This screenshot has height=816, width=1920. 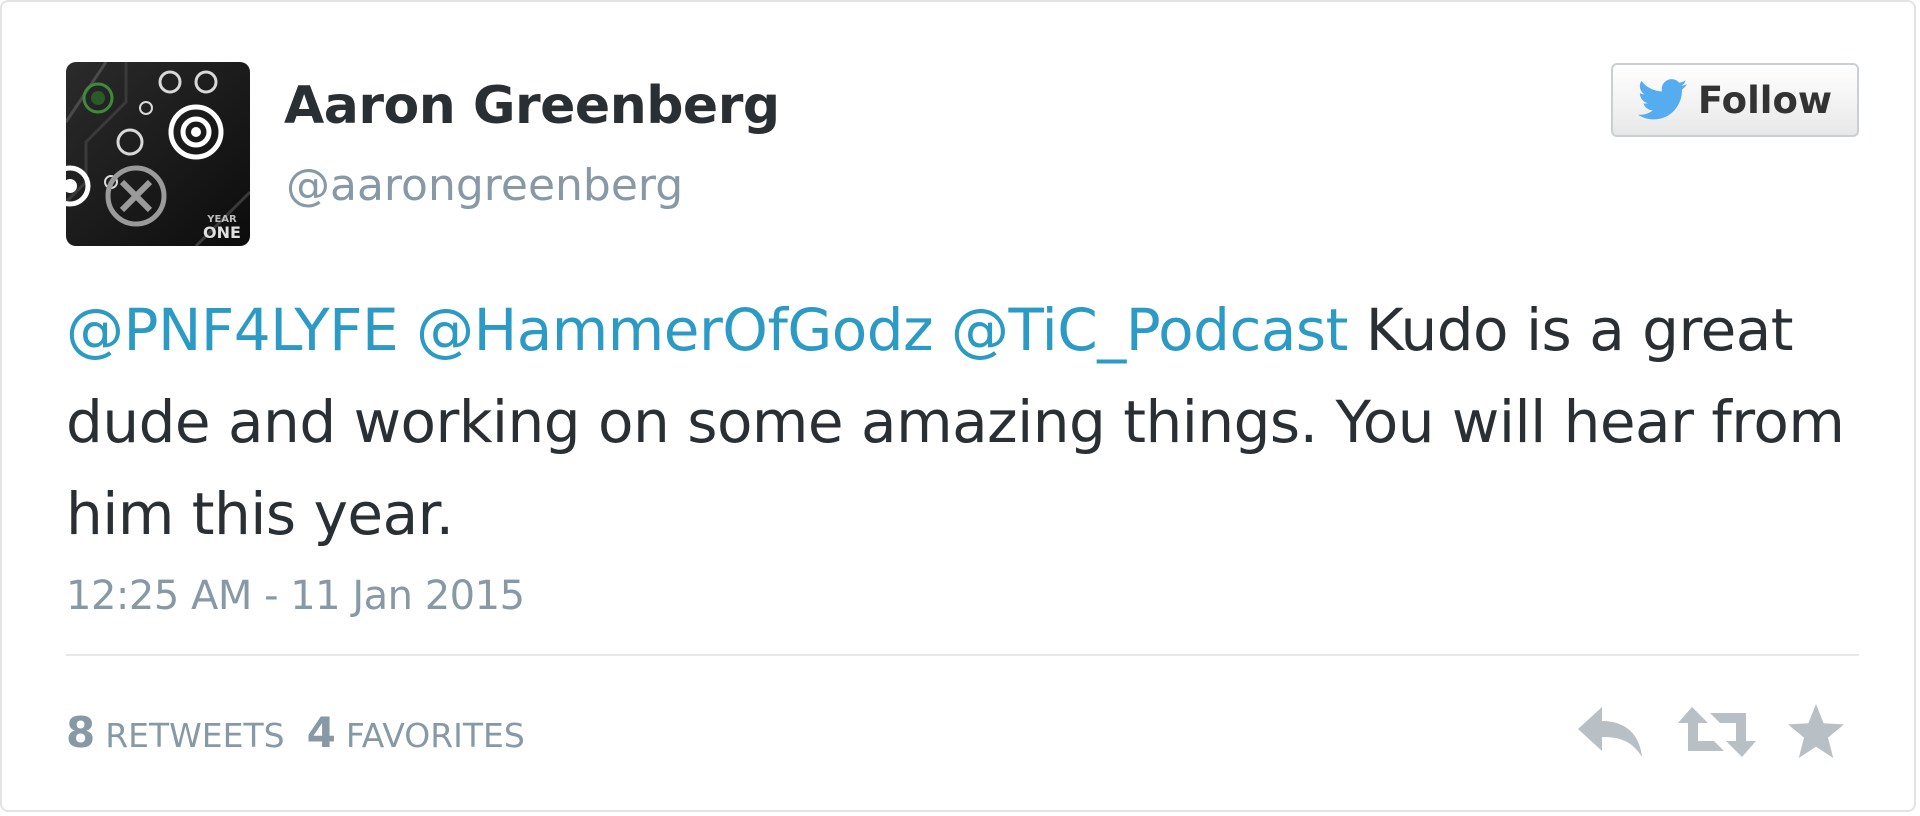 I want to click on retweets-count: 8, so click(x=80, y=732).